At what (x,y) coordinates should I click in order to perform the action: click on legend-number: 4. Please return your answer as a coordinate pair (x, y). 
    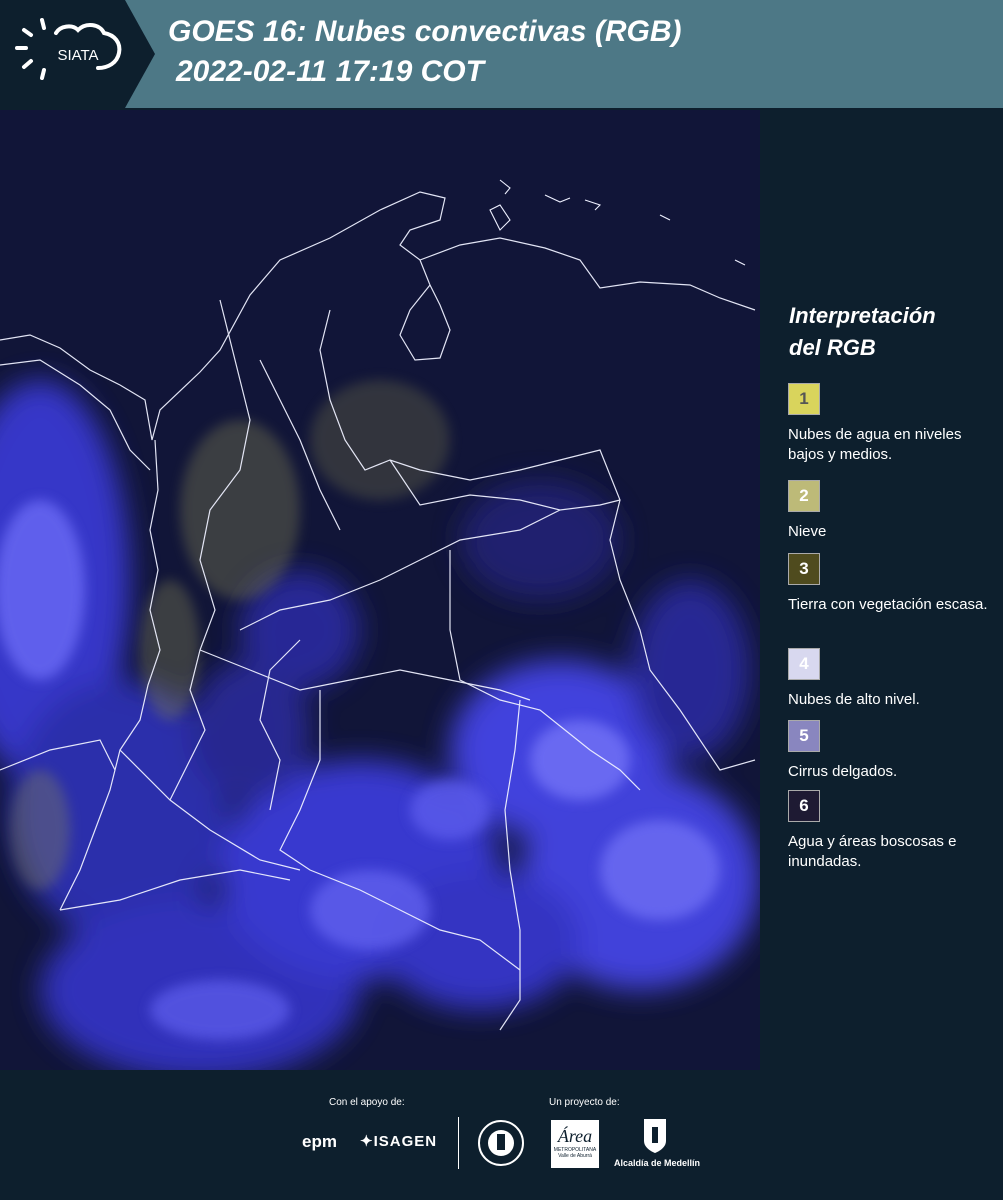
    Looking at the image, I should click on (804, 663).